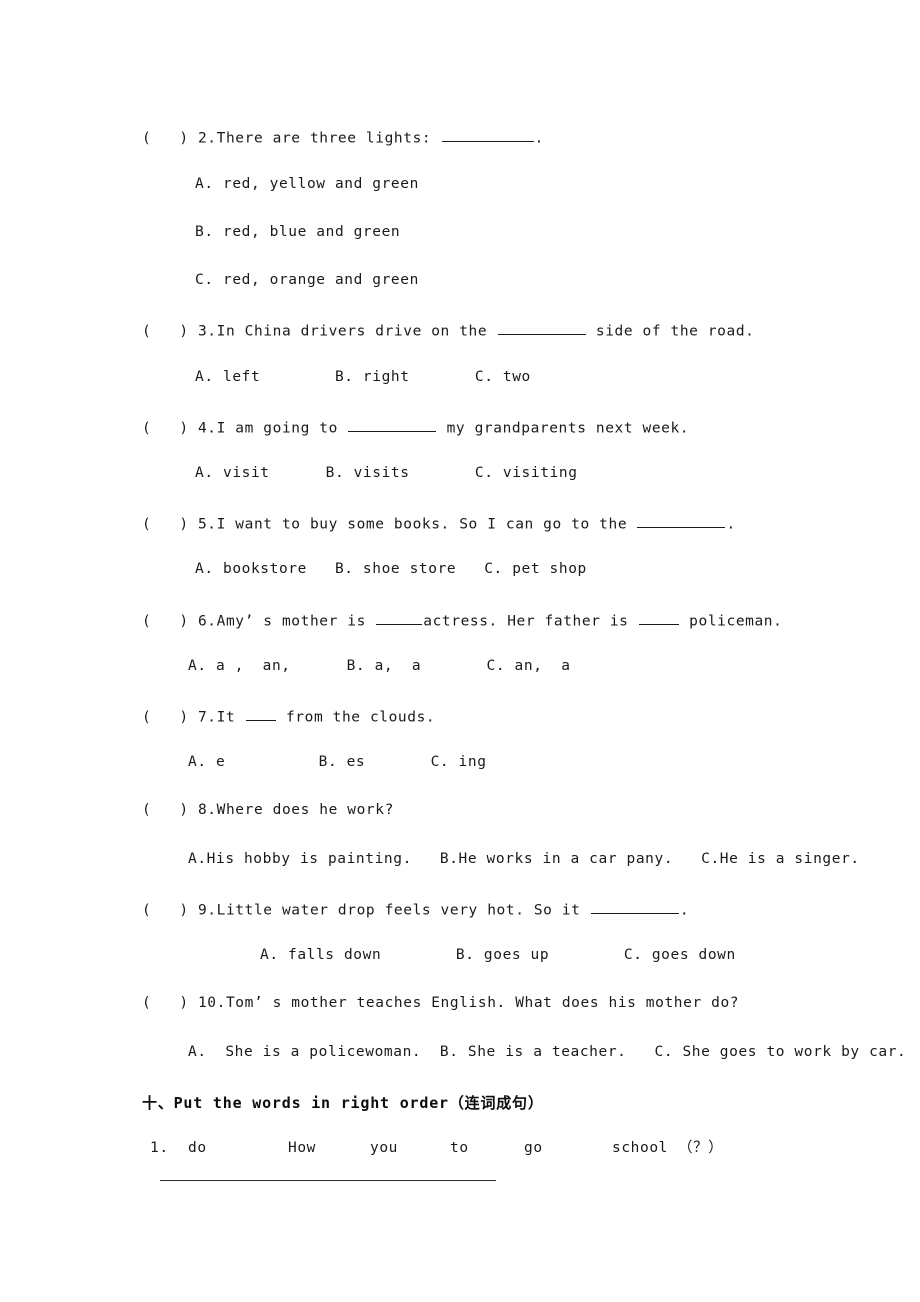 This screenshot has height=1302, width=920. Describe the element at coordinates (379, 666) in the screenshot. I see `question-6-options: A. a , an, B. a, a C. an, a` at that location.